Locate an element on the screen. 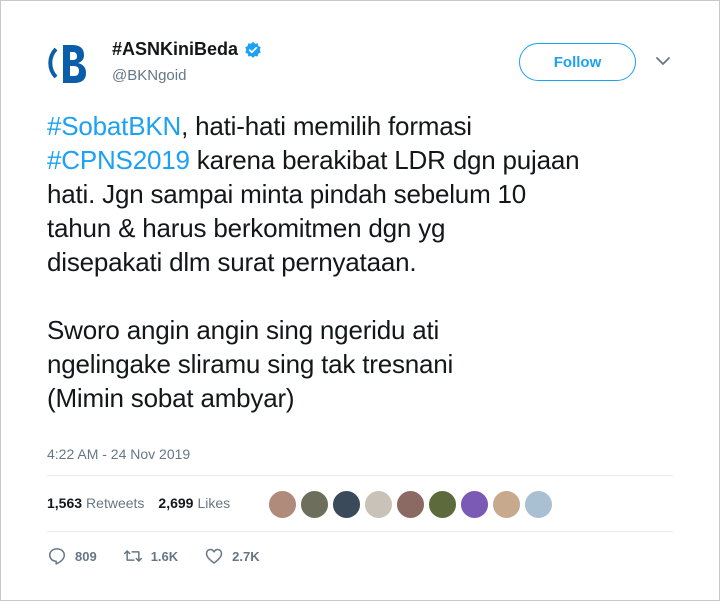 This screenshot has width=720, height=601. tweet-line: disepakati dlm surat pernyataan. is located at coordinates (367, 262).